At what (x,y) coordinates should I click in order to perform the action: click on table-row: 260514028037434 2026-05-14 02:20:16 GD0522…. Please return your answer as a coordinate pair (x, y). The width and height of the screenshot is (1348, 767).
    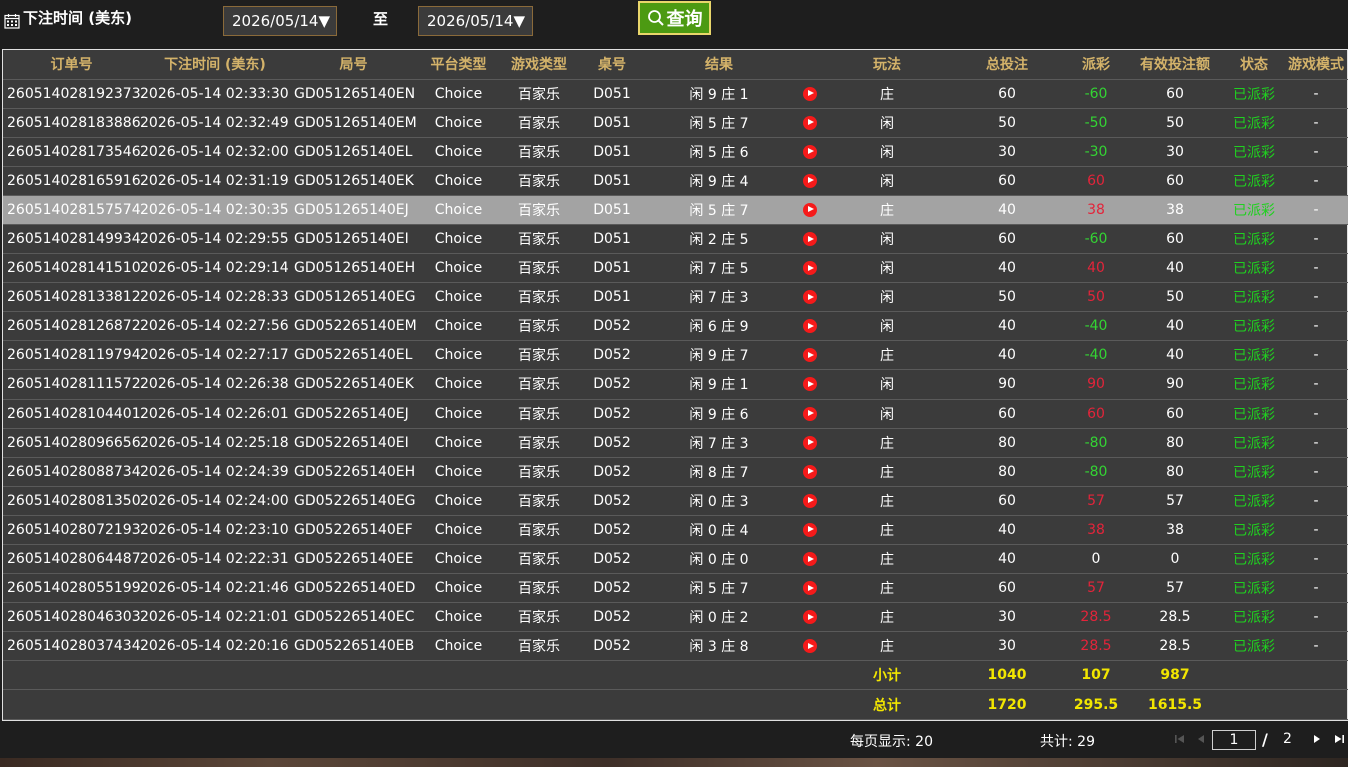
    Looking at the image, I should click on (675, 646).